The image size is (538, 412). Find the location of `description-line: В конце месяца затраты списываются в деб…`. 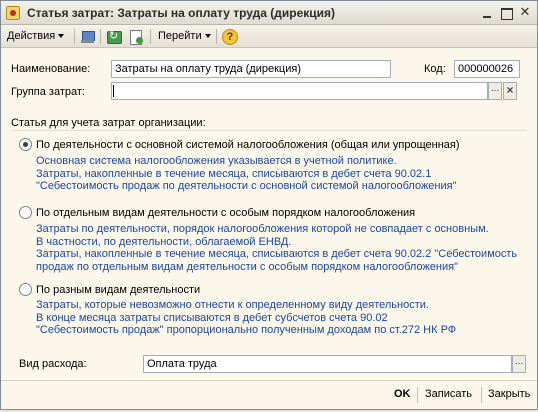

description-line: В конце месяца затраты списываются в деб… is located at coordinates (212, 317).